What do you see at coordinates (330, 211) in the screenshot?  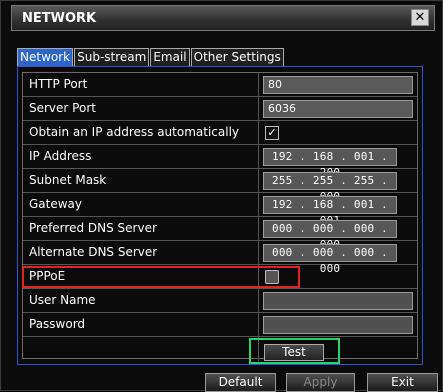 I see `gateway-input: 192 . 168 . 001 . 001` at bounding box center [330, 211].